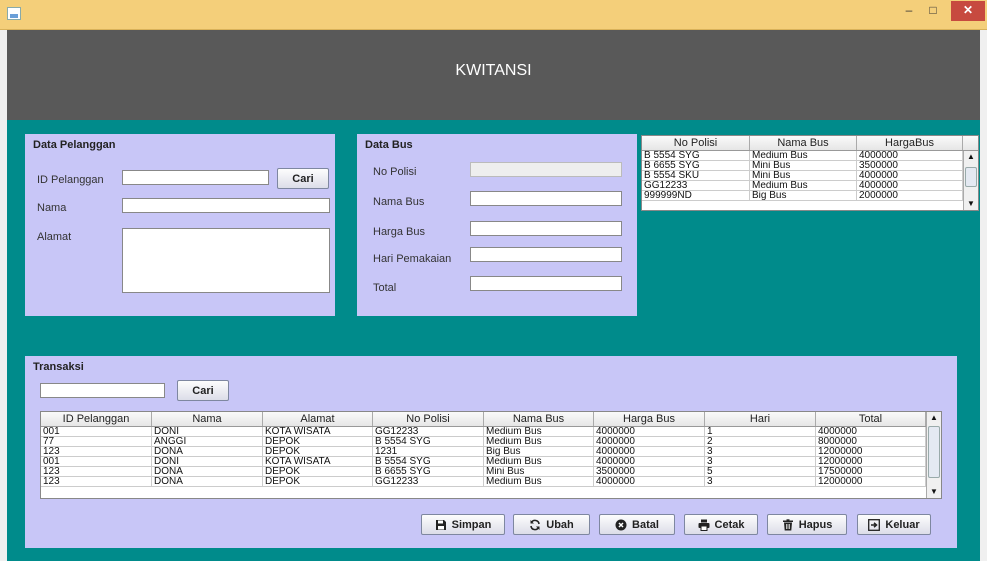 The width and height of the screenshot is (987, 561). Describe the element at coordinates (318, 461) in the screenshot. I see `table-cell: KOTA WISATA` at that location.